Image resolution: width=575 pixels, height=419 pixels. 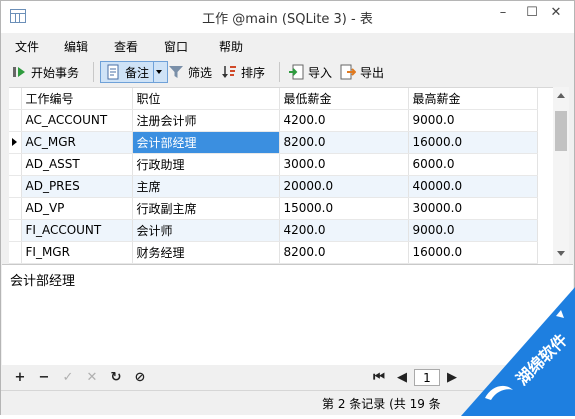 What do you see at coordinates (427, 377) in the screenshot?
I see `page-number-input: 1` at bounding box center [427, 377].